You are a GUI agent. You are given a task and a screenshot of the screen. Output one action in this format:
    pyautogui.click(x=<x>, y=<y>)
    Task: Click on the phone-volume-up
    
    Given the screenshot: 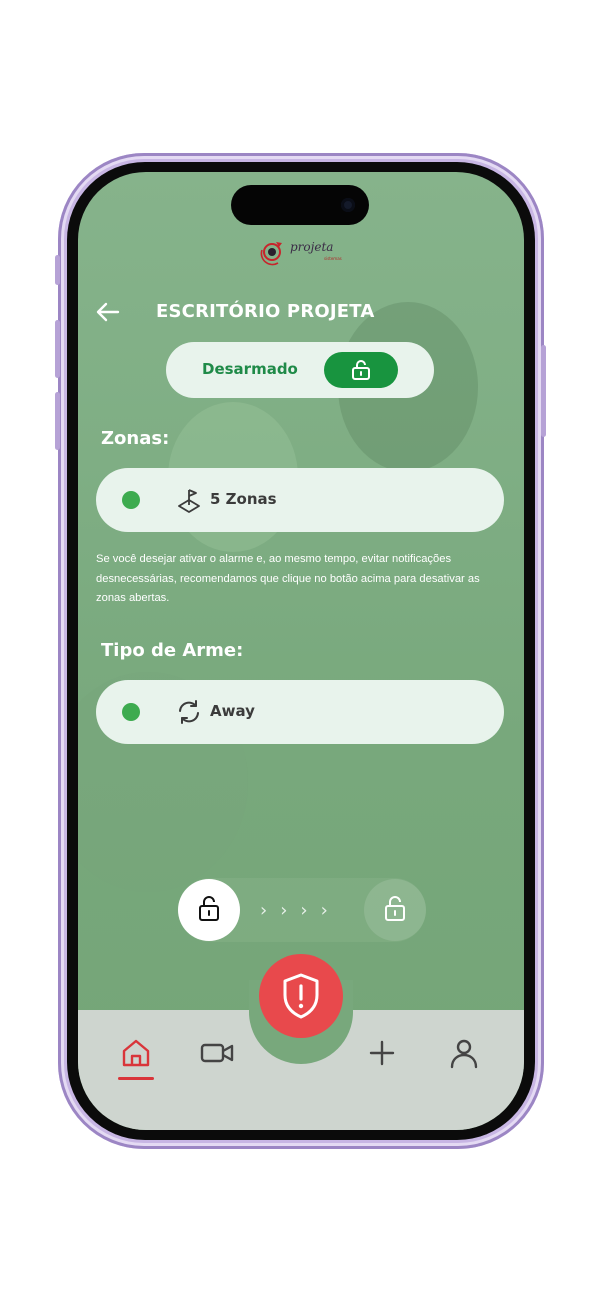 What is the action you would take?
    pyautogui.click(x=57, y=349)
    